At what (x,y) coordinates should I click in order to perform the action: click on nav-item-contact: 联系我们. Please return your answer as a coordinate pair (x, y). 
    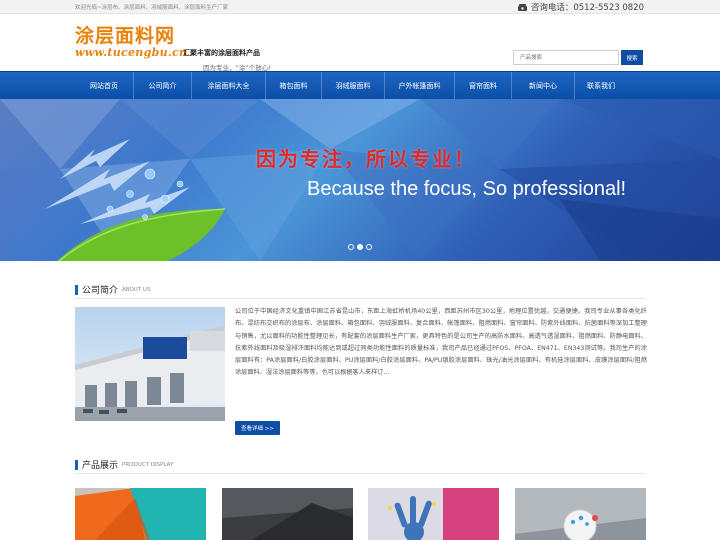
    Looking at the image, I should click on (601, 86).